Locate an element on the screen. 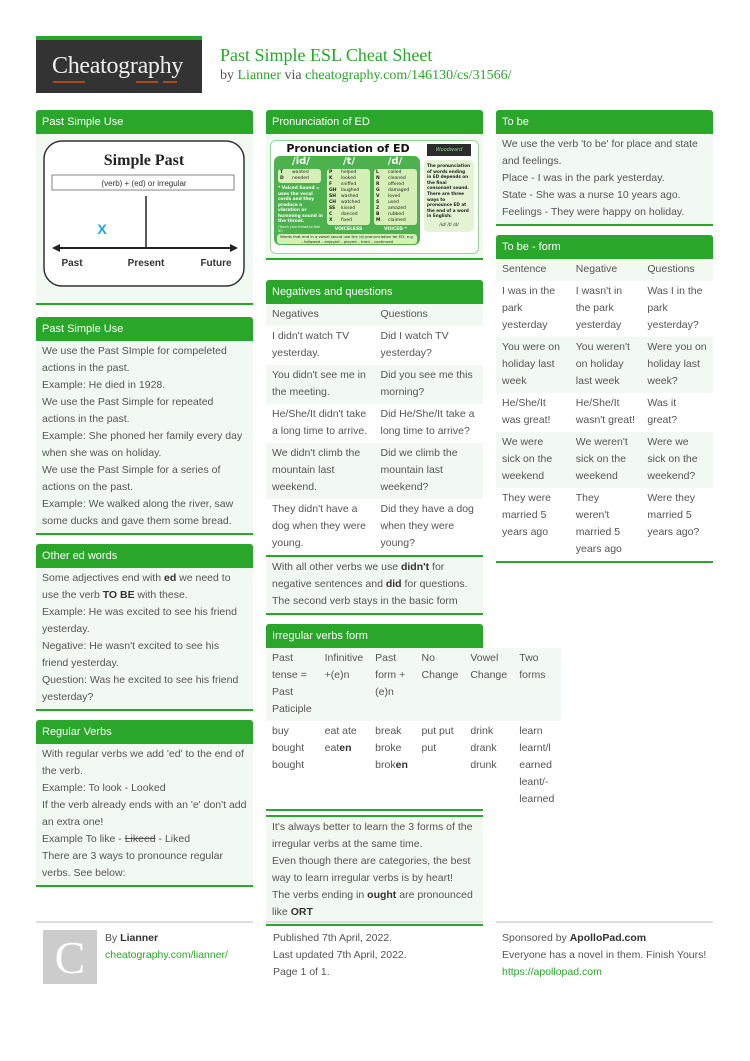 This screenshot has width=750, height=1061. page-title: Past Simple ESL Cheat Sheet is located at coordinates (326, 55).